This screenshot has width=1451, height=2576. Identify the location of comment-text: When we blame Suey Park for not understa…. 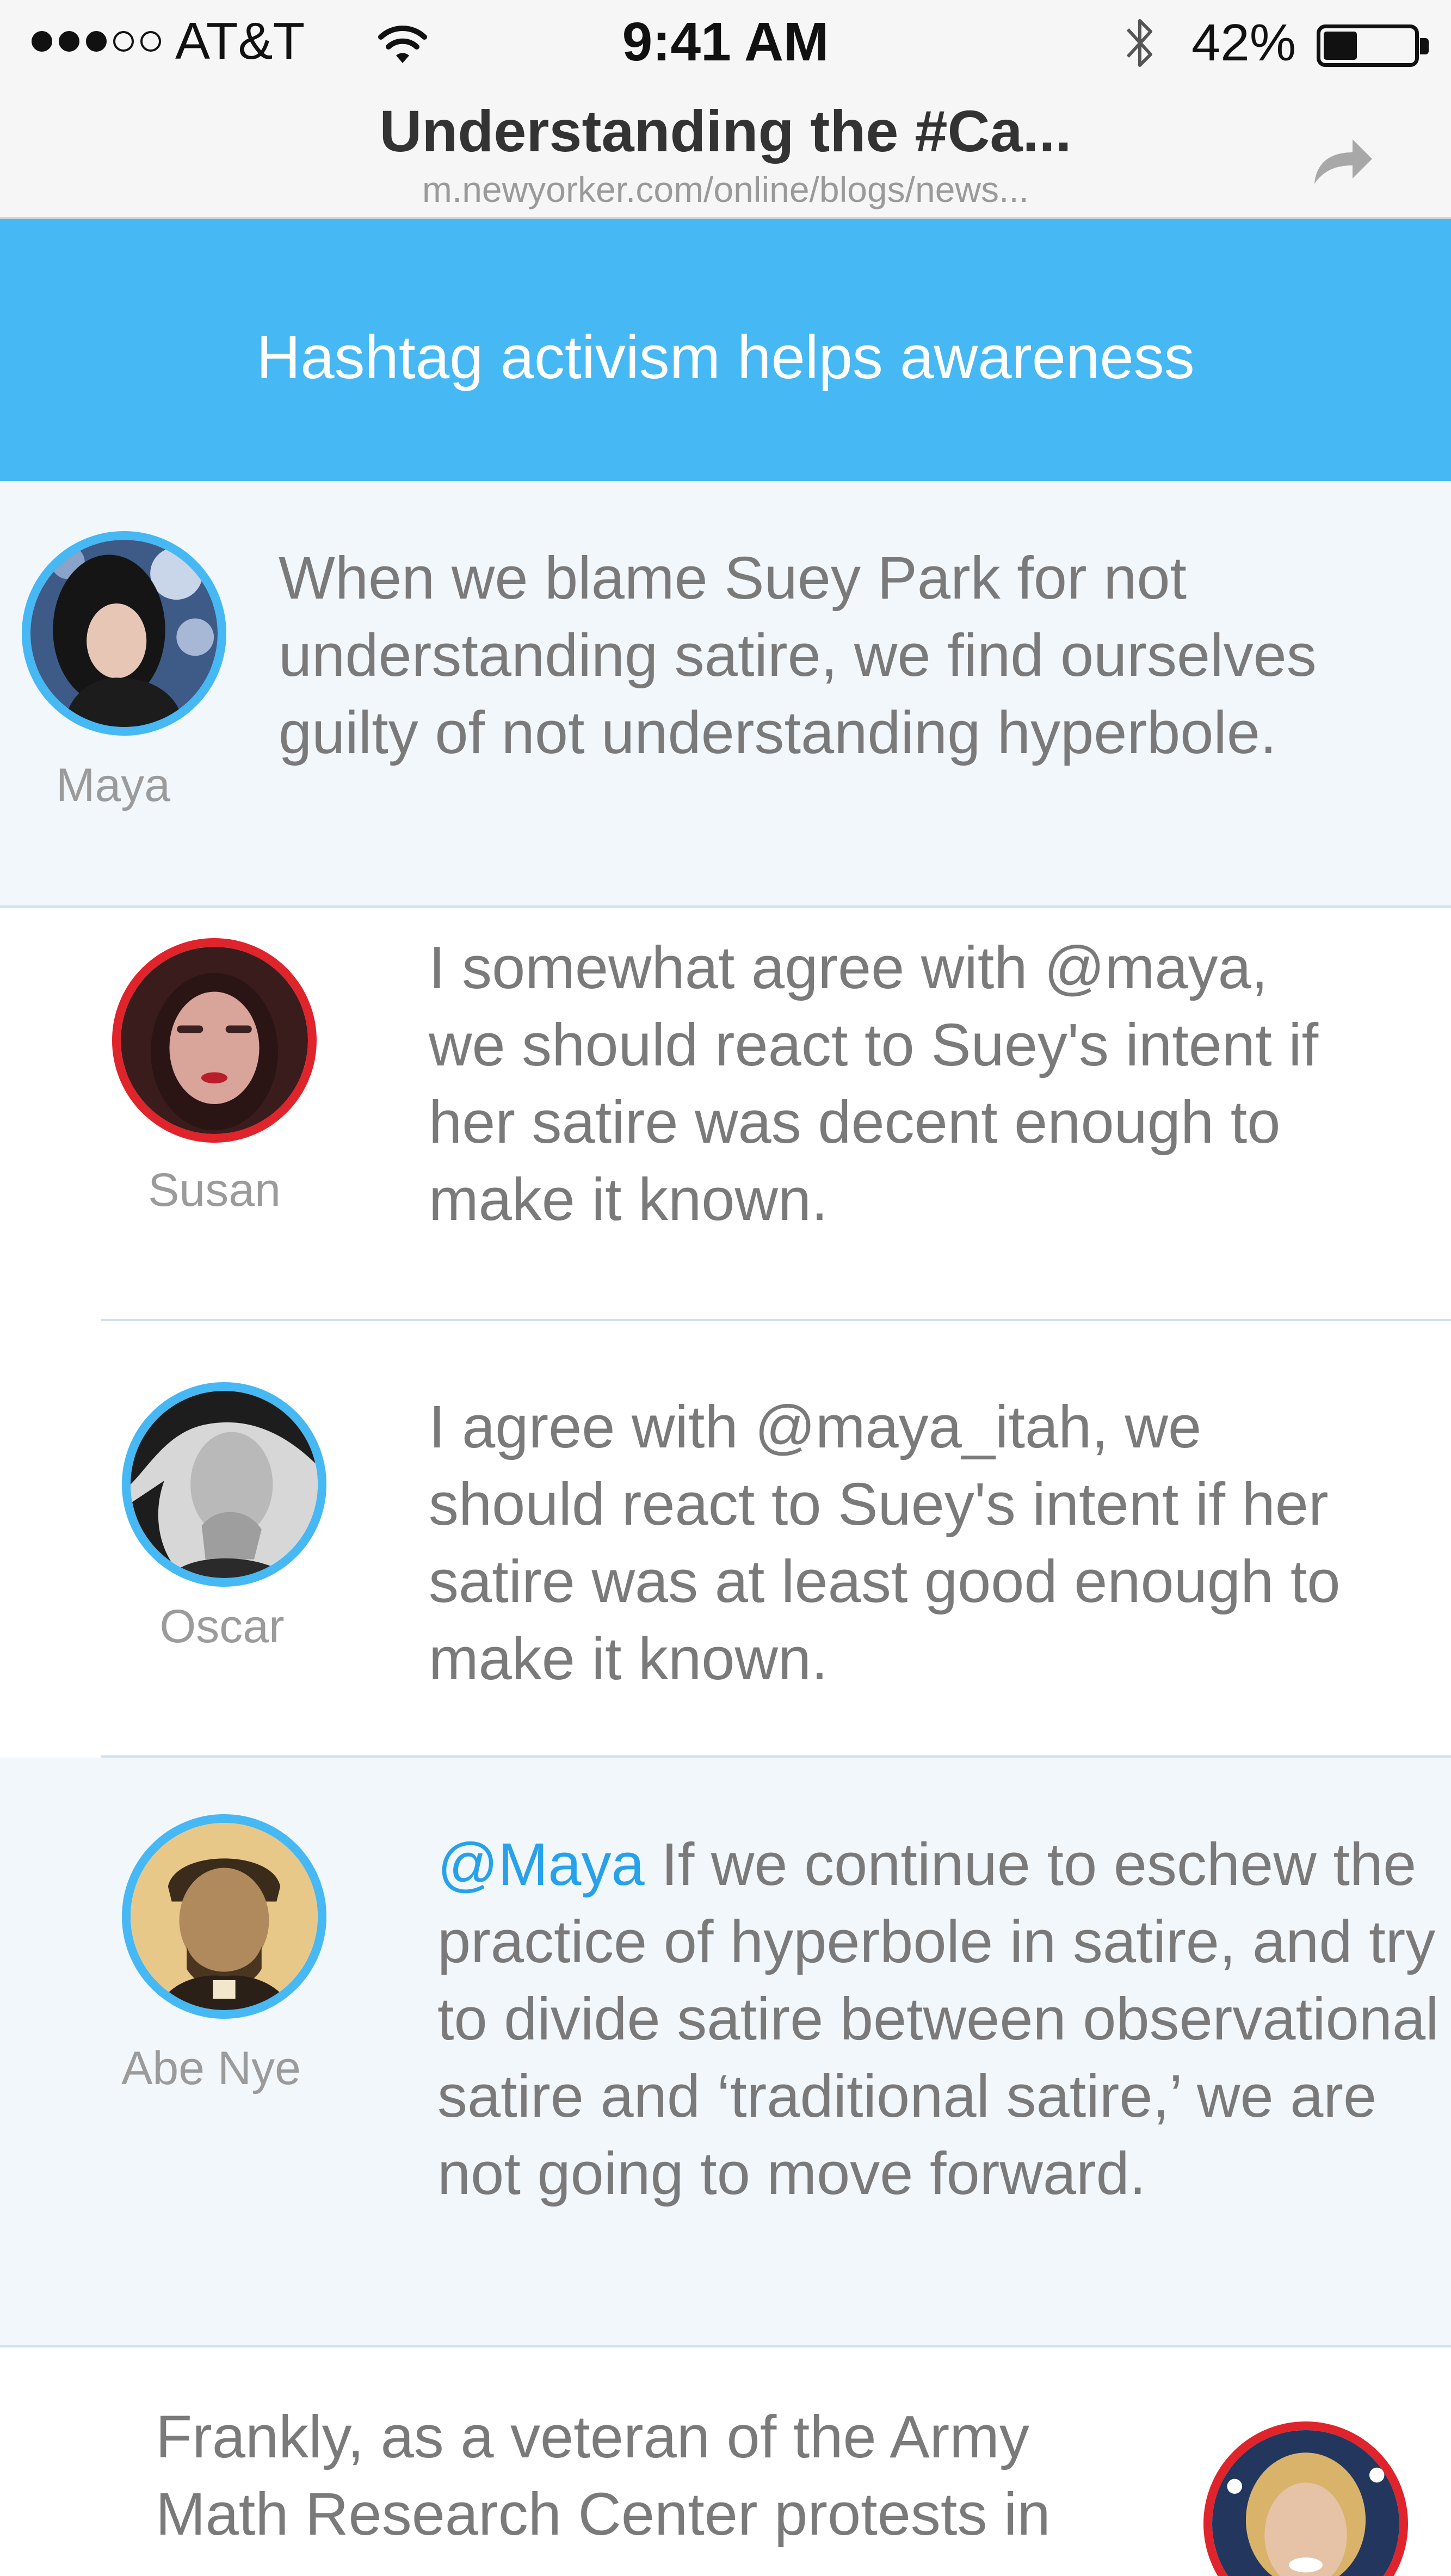
(798, 655).